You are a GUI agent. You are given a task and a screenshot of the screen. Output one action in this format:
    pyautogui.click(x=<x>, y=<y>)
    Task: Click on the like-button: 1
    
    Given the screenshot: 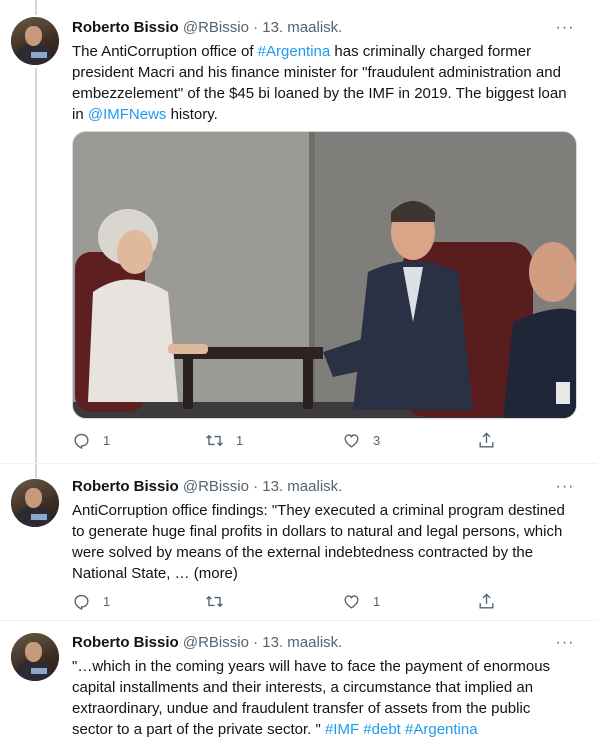 What is the action you would take?
    pyautogui.click(x=361, y=601)
    